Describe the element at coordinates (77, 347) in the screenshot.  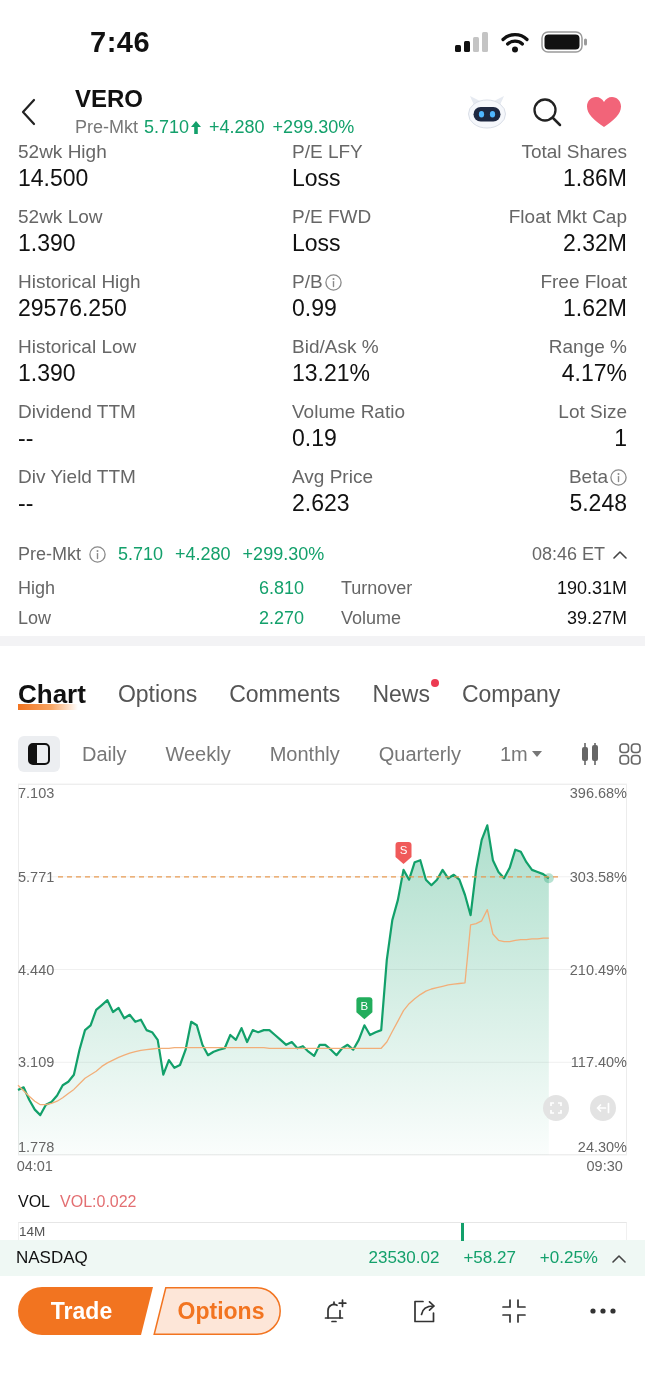
I see `stat-label: Historical Low` at that location.